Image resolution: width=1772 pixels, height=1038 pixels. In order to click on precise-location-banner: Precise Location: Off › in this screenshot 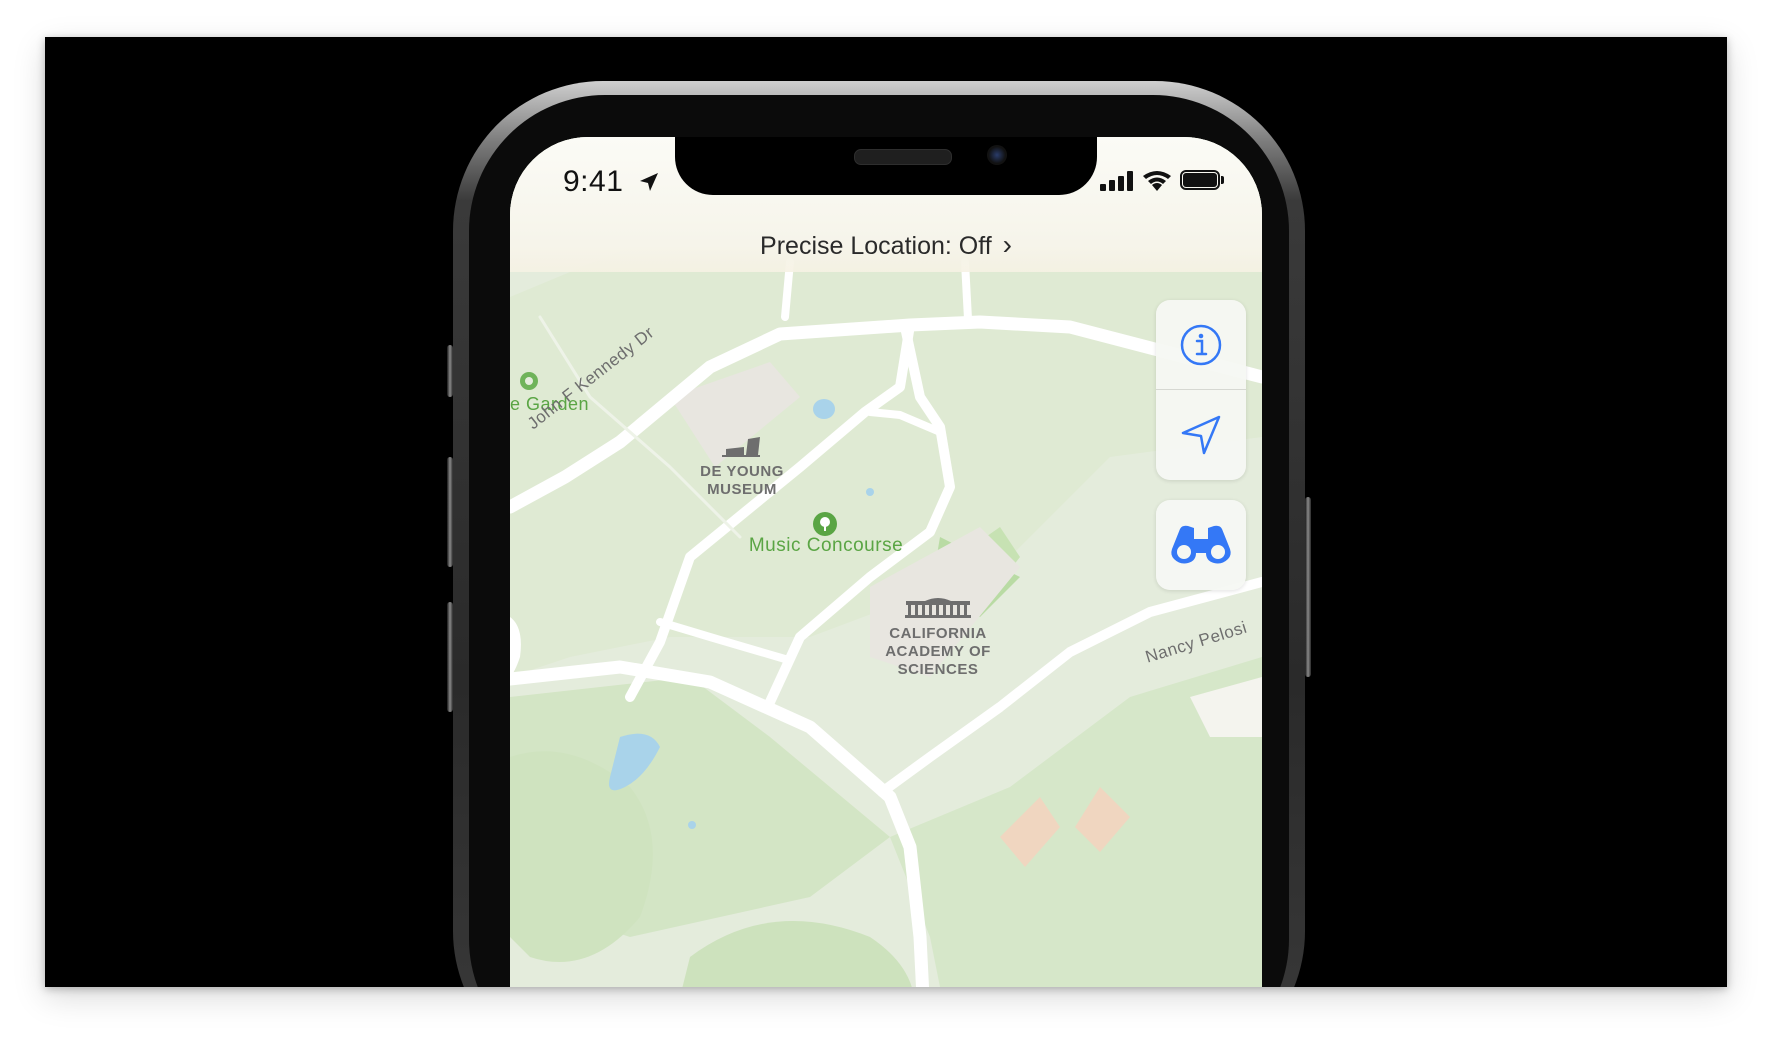, I will do `click(886, 245)`.